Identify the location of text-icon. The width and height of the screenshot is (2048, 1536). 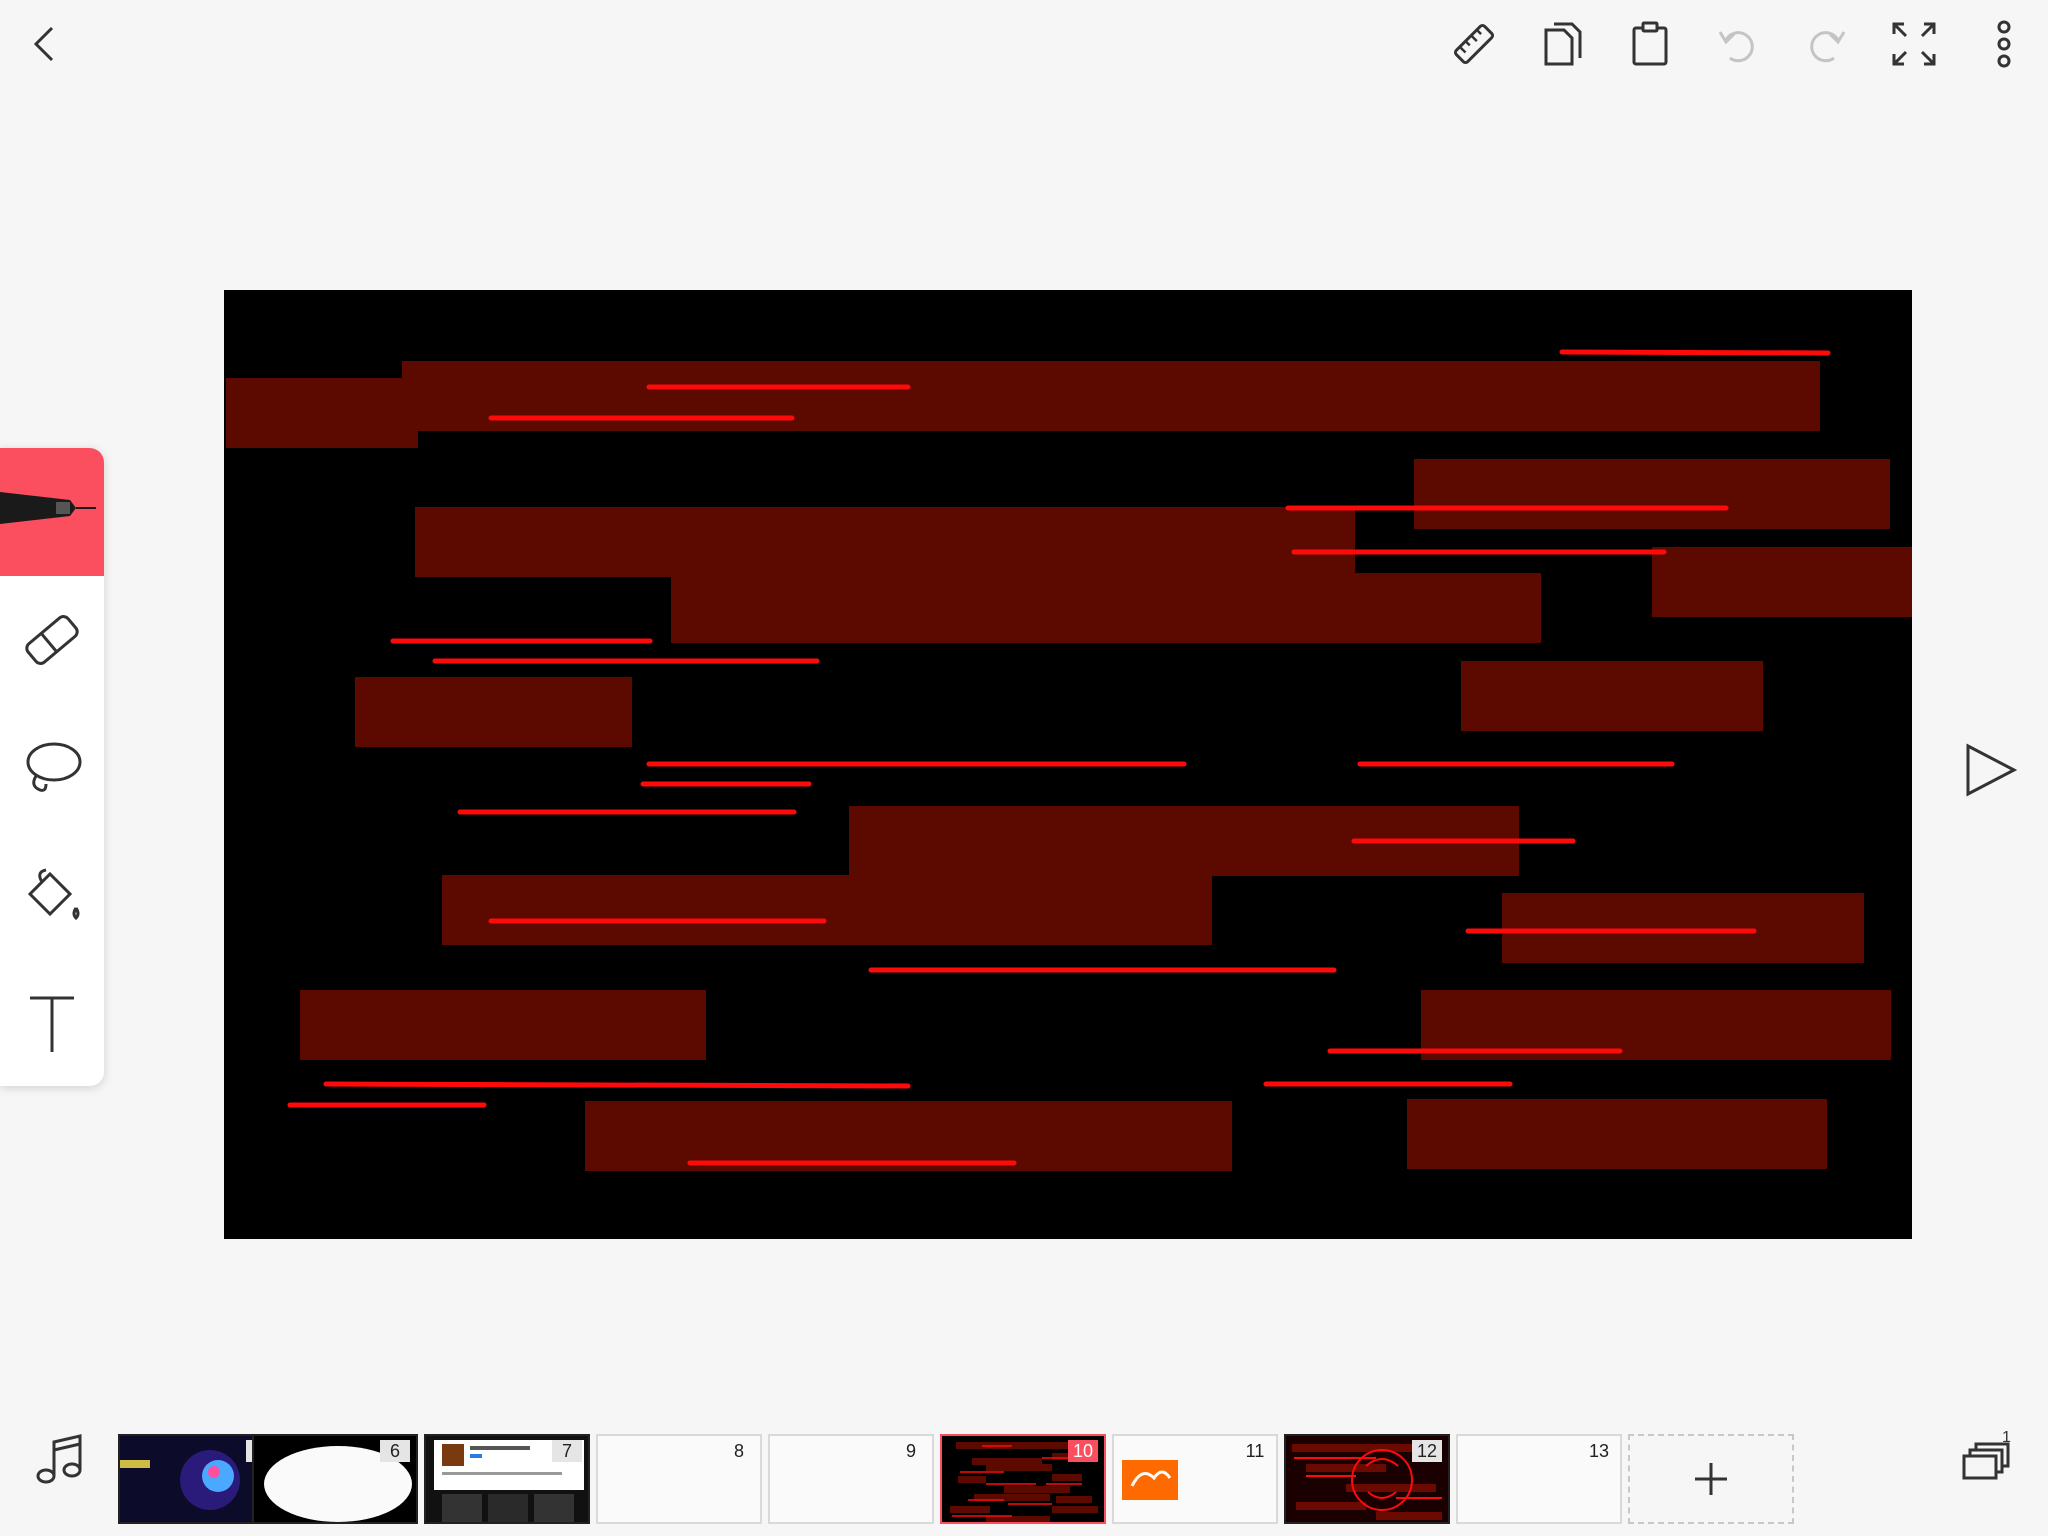
(52, 1024).